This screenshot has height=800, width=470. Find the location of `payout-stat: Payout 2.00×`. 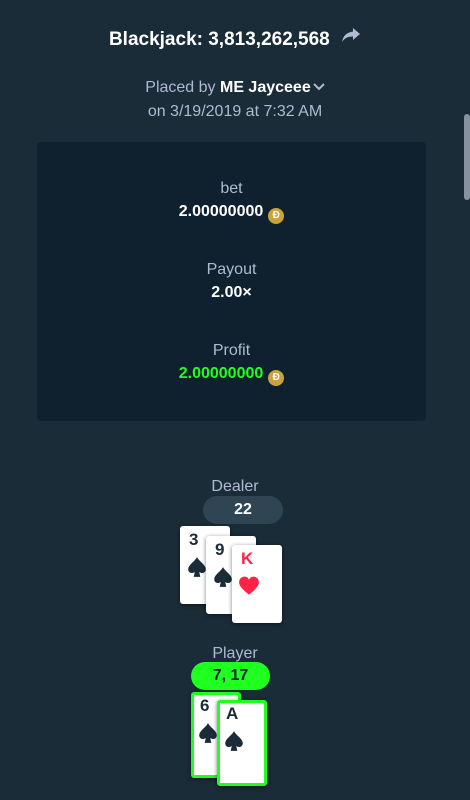

payout-stat: Payout 2.00× is located at coordinates (231, 281).